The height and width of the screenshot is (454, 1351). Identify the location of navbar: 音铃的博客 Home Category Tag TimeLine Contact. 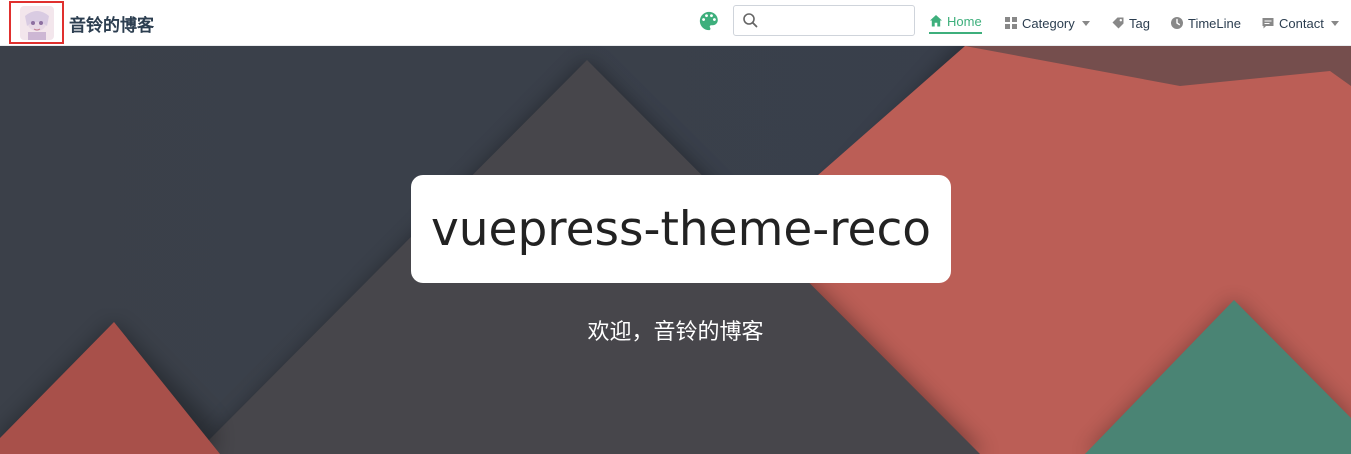
(675, 23).